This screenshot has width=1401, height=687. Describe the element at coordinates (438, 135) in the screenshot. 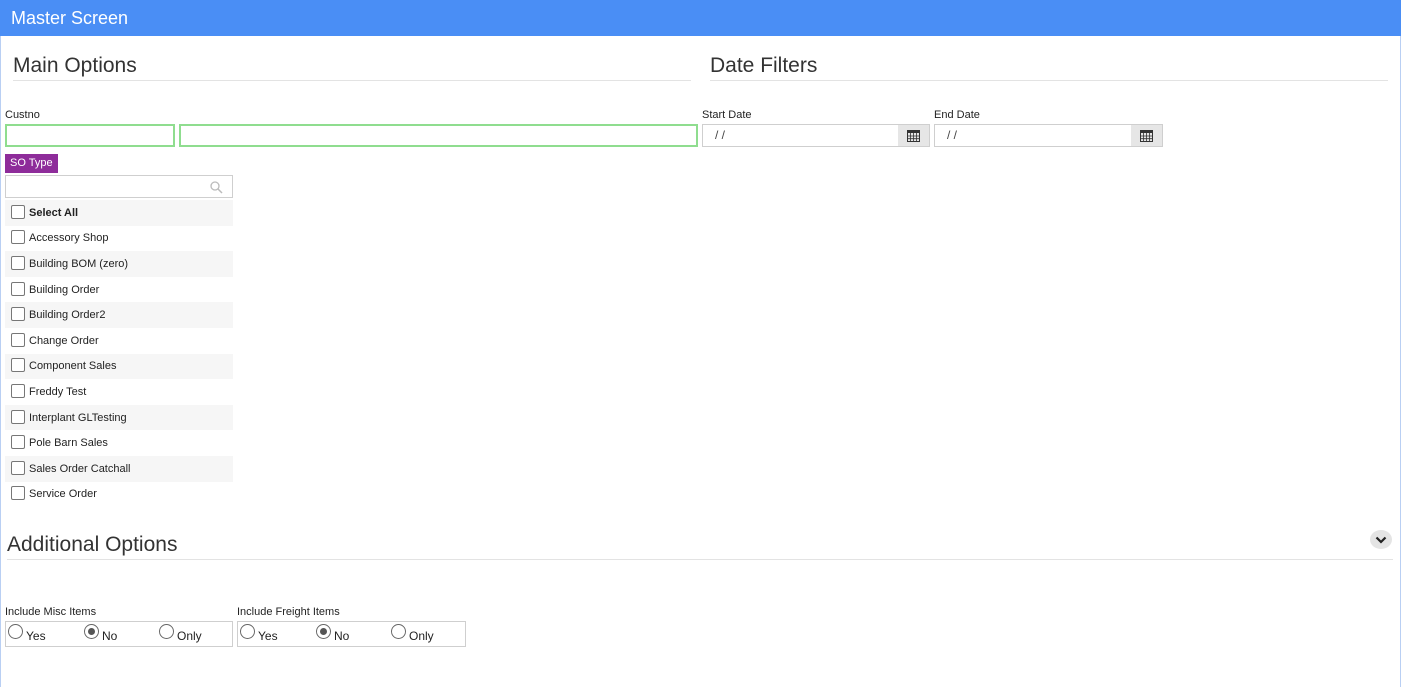

I see `customer-name-input` at that location.